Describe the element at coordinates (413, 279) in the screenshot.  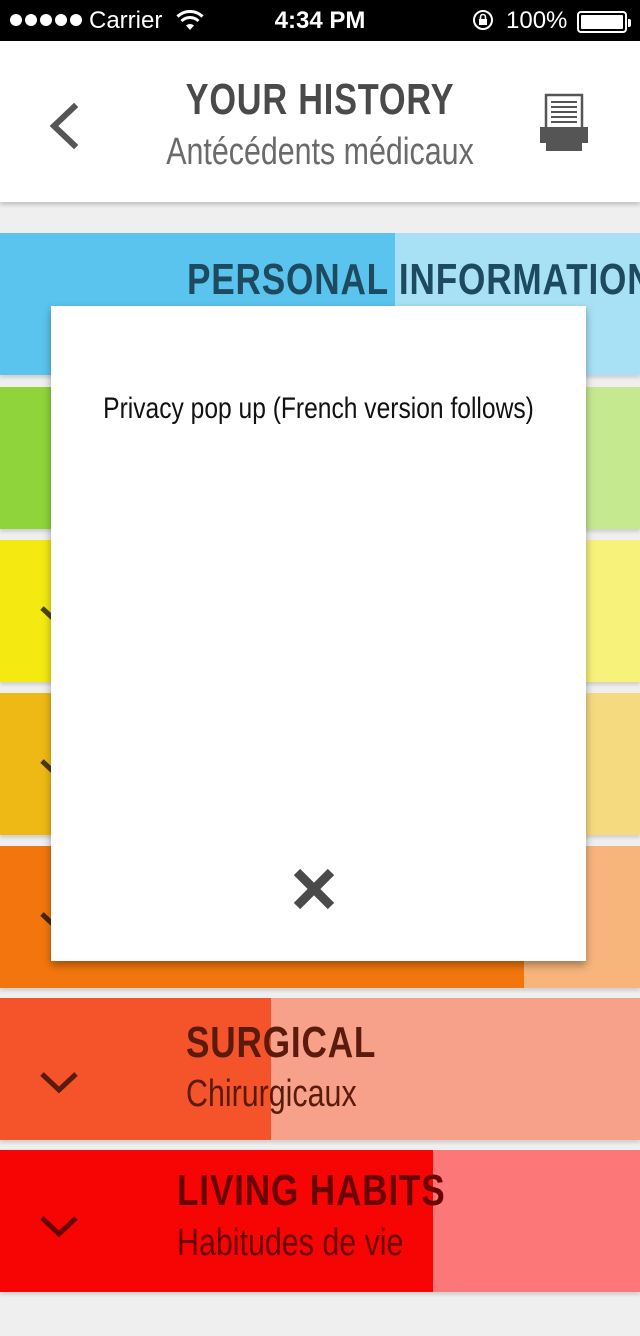
I see `section-title: PERSONAL INFORMATION` at that location.